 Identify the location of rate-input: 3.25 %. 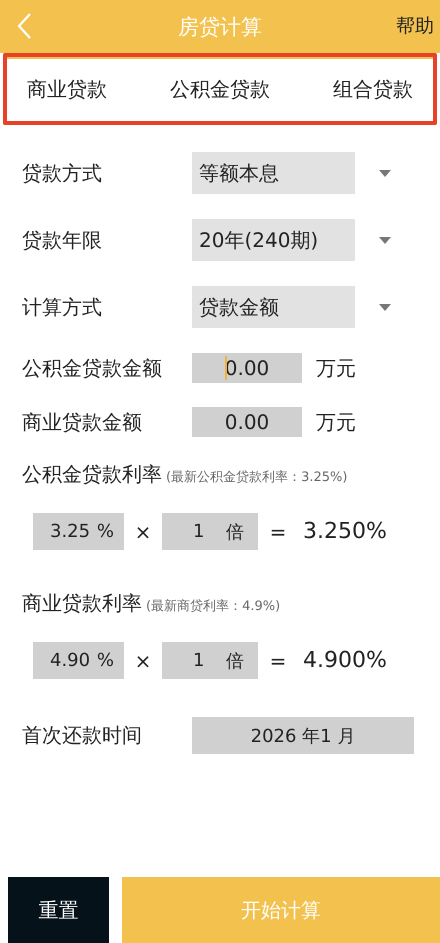
(78, 531).